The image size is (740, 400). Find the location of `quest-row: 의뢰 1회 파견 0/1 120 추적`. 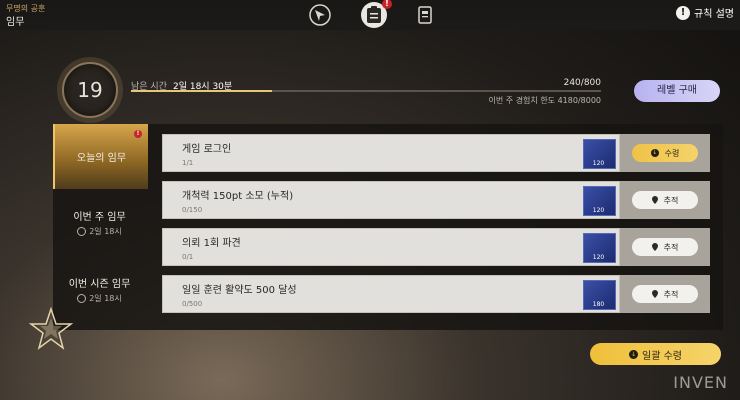

quest-row: 의뢰 1회 파견 0/1 120 추적 is located at coordinates (436, 247).